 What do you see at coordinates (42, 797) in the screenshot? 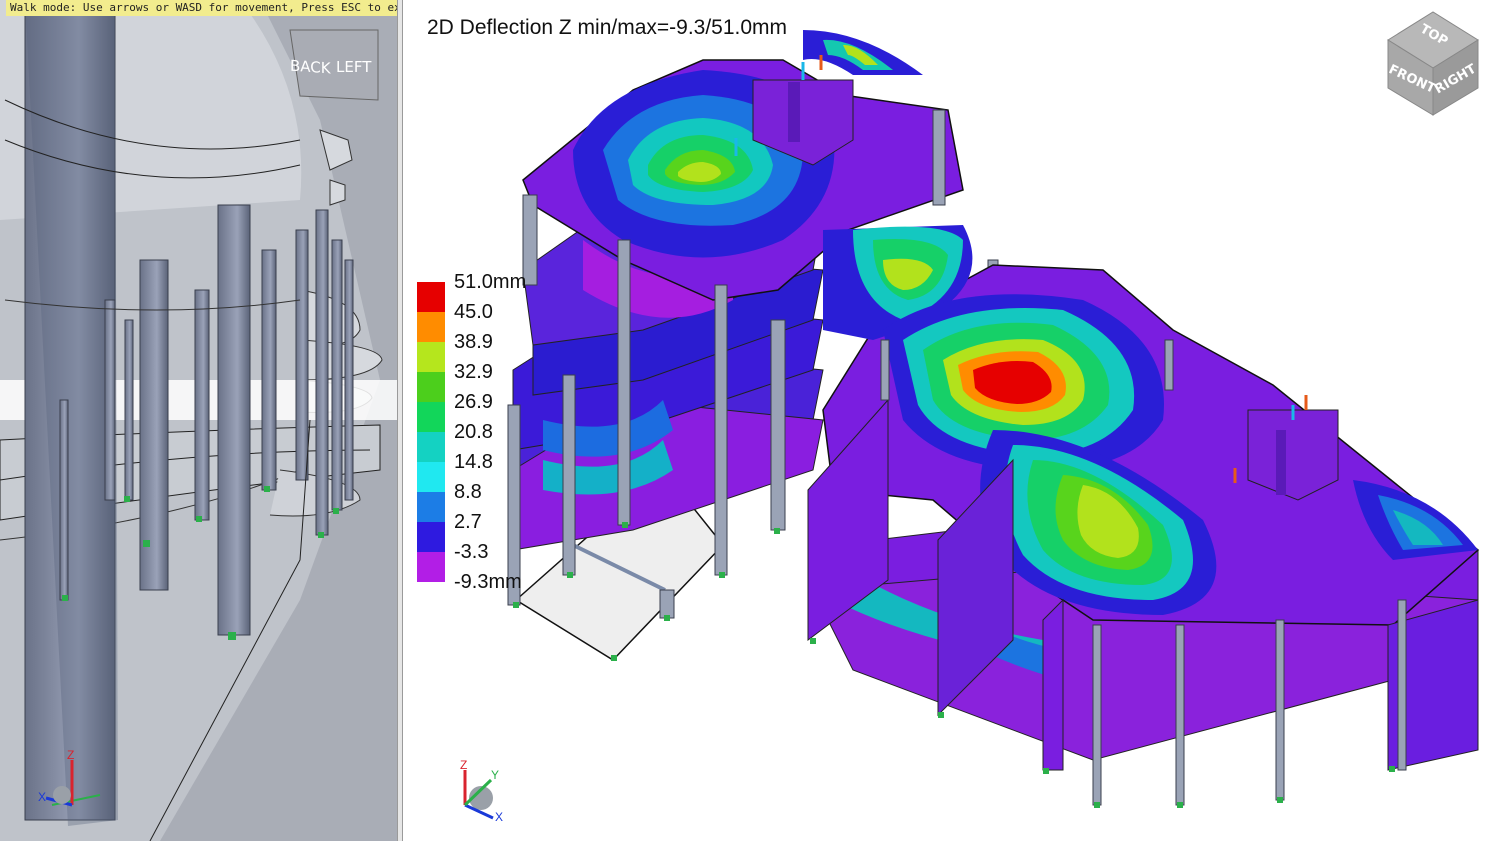
I see `left-axis-x-label: X` at bounding box center [42, 797].